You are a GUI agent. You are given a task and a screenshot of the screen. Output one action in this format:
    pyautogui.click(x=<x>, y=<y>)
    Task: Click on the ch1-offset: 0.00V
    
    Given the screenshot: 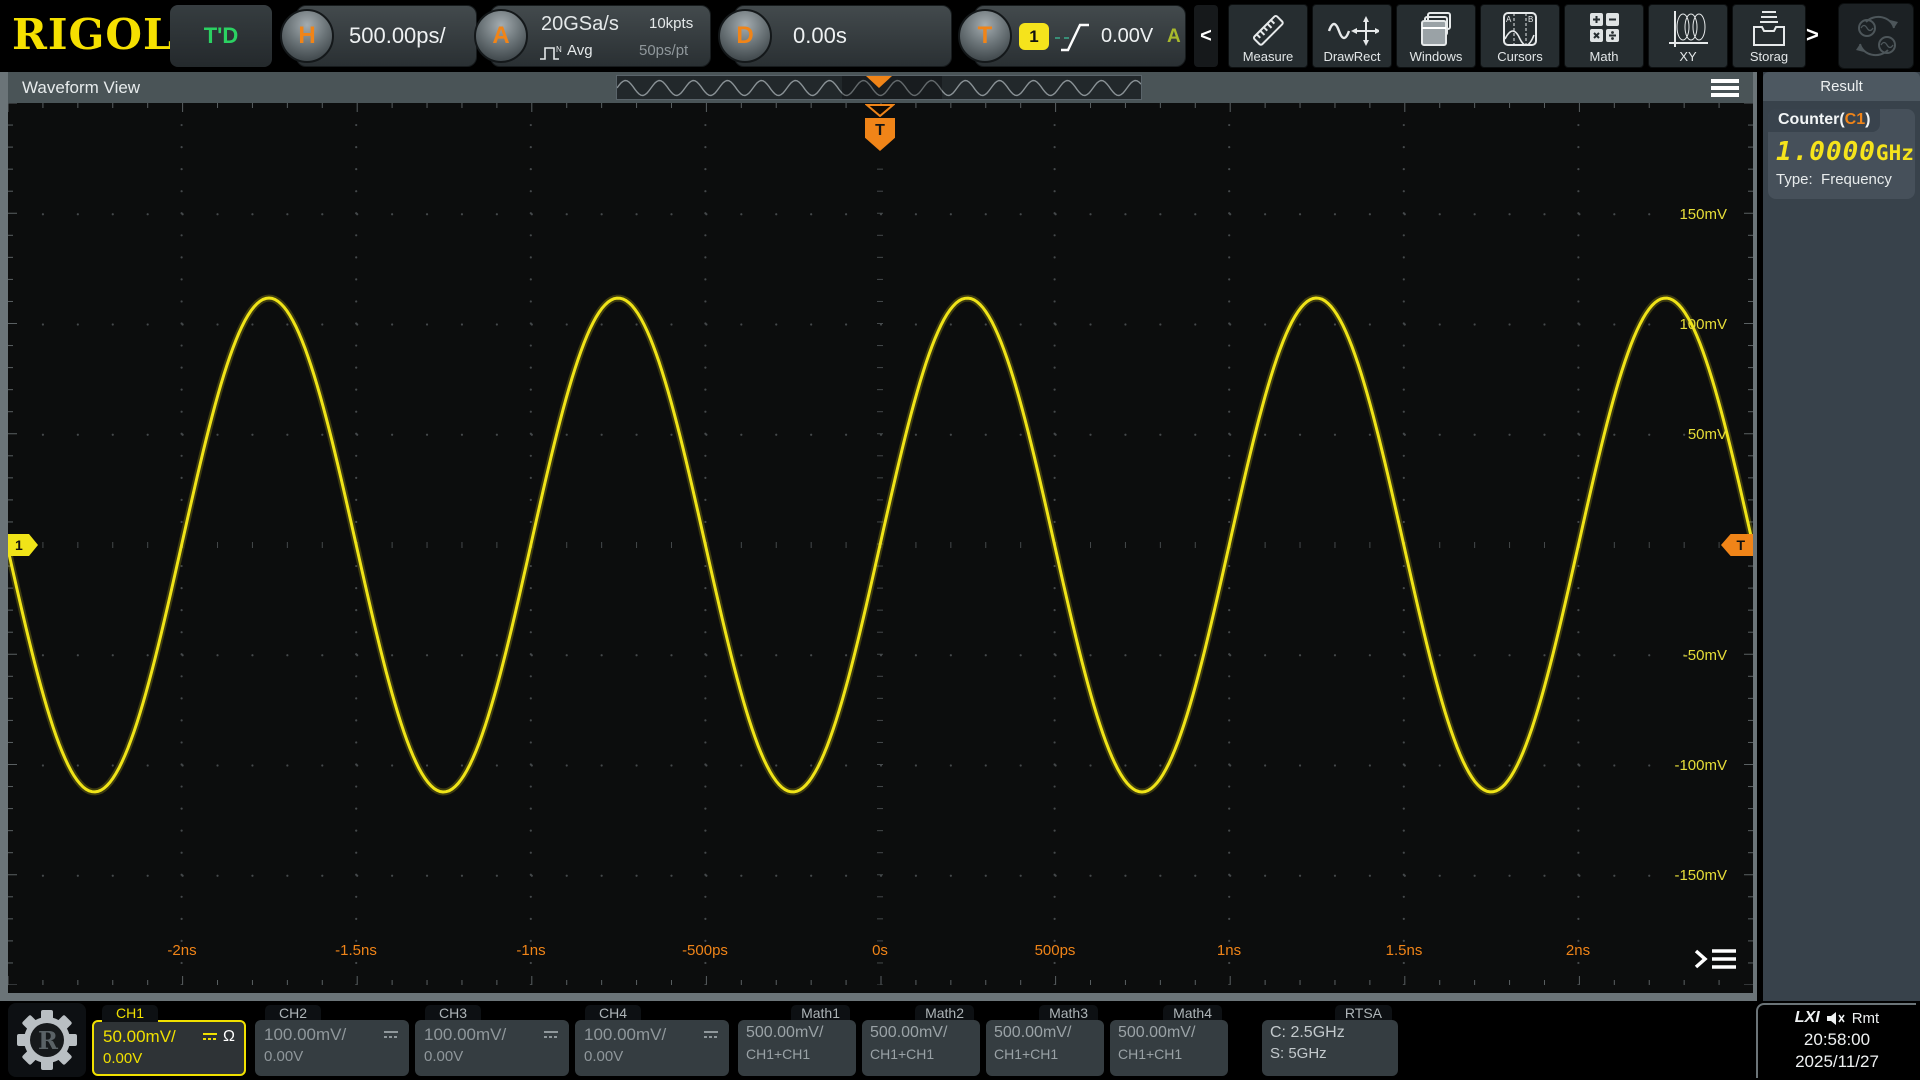 What is the action you would take?
    pyautogui.click(x=123, y=1058)
    